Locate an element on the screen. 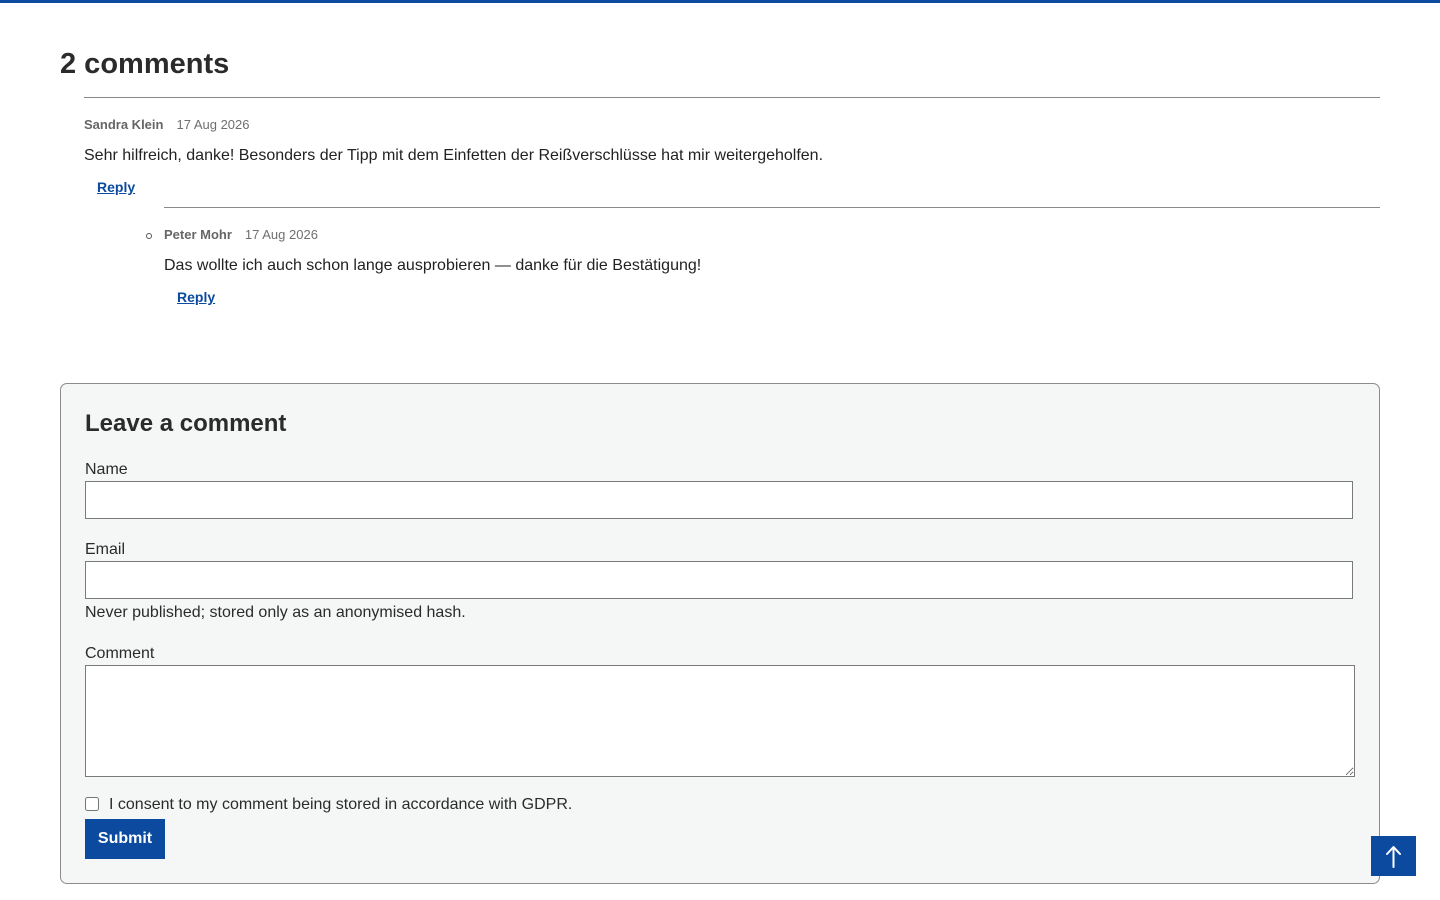 Image resolution: width=1440 pixels, height=900 pixels. back-to-top-button is located at coordinates (1393, 856).